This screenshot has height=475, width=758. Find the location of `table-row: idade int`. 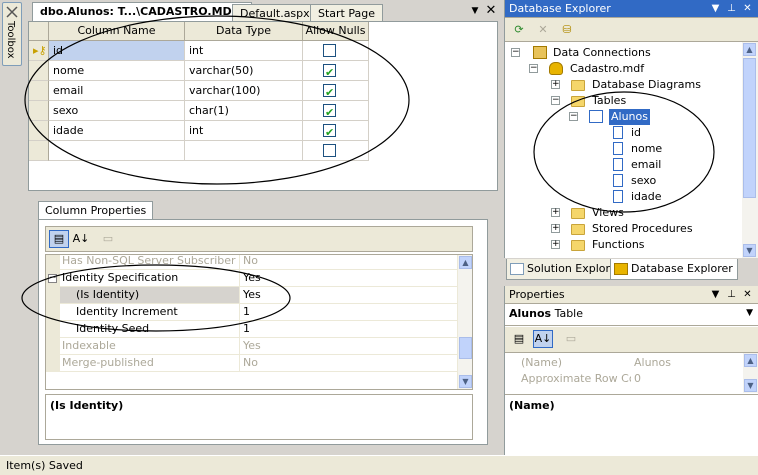

table-row: idade int is located at coordinates (199, 131).